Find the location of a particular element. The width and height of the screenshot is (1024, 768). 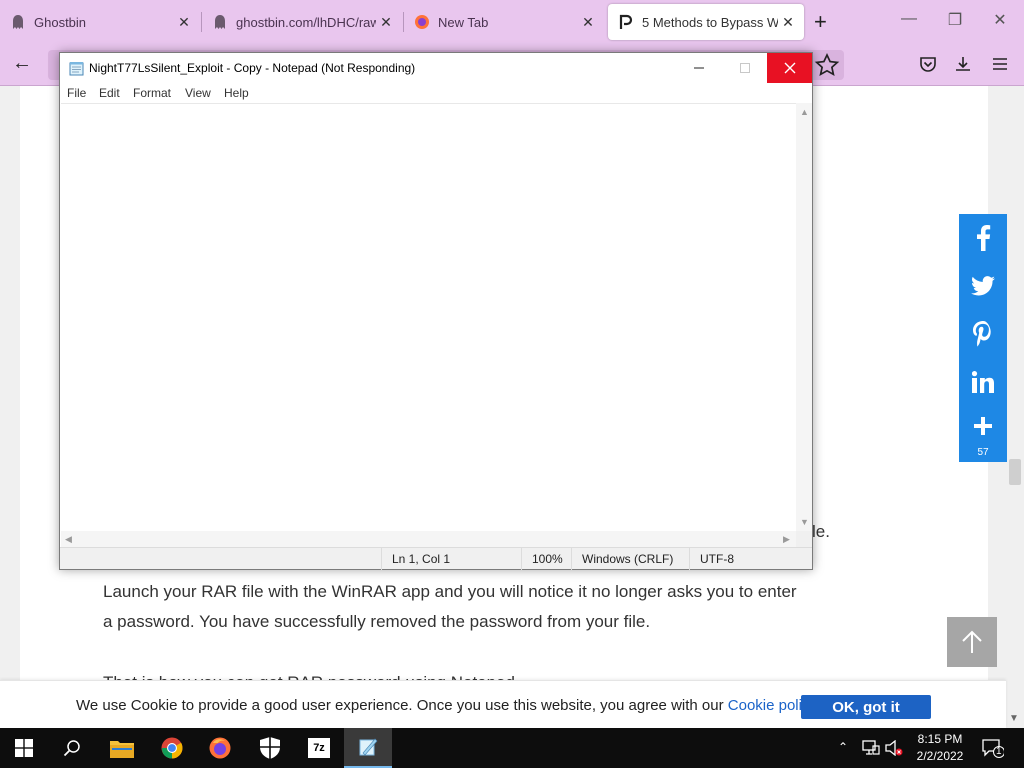

taskbar-search-button is located at coordinates (72, 748).